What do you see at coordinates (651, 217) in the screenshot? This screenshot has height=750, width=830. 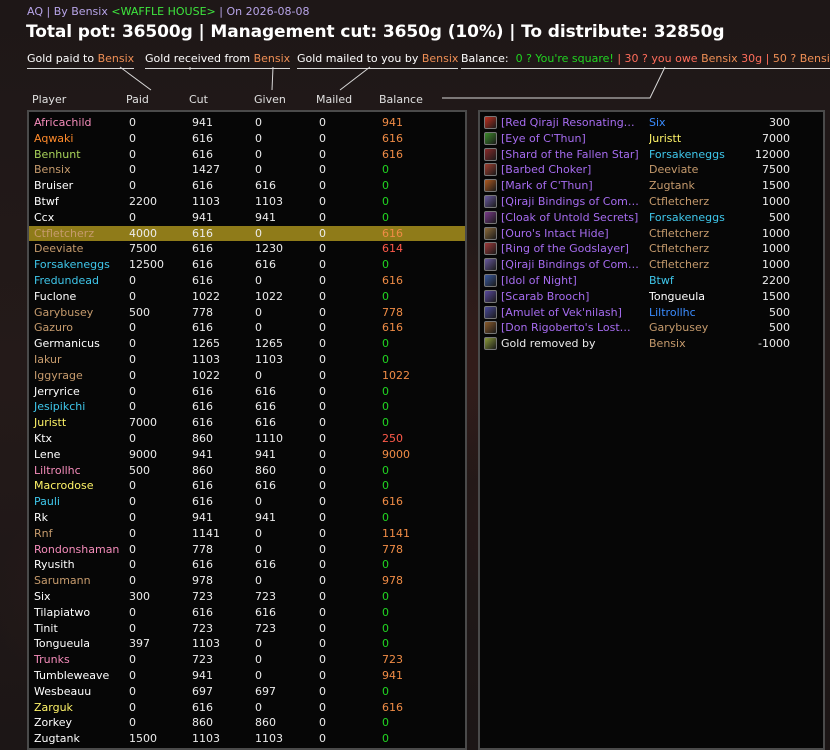 I see `loot-row: [Cloak of Untold Secrets] Forsakeneggs 500` at bounding box center [651, 217].